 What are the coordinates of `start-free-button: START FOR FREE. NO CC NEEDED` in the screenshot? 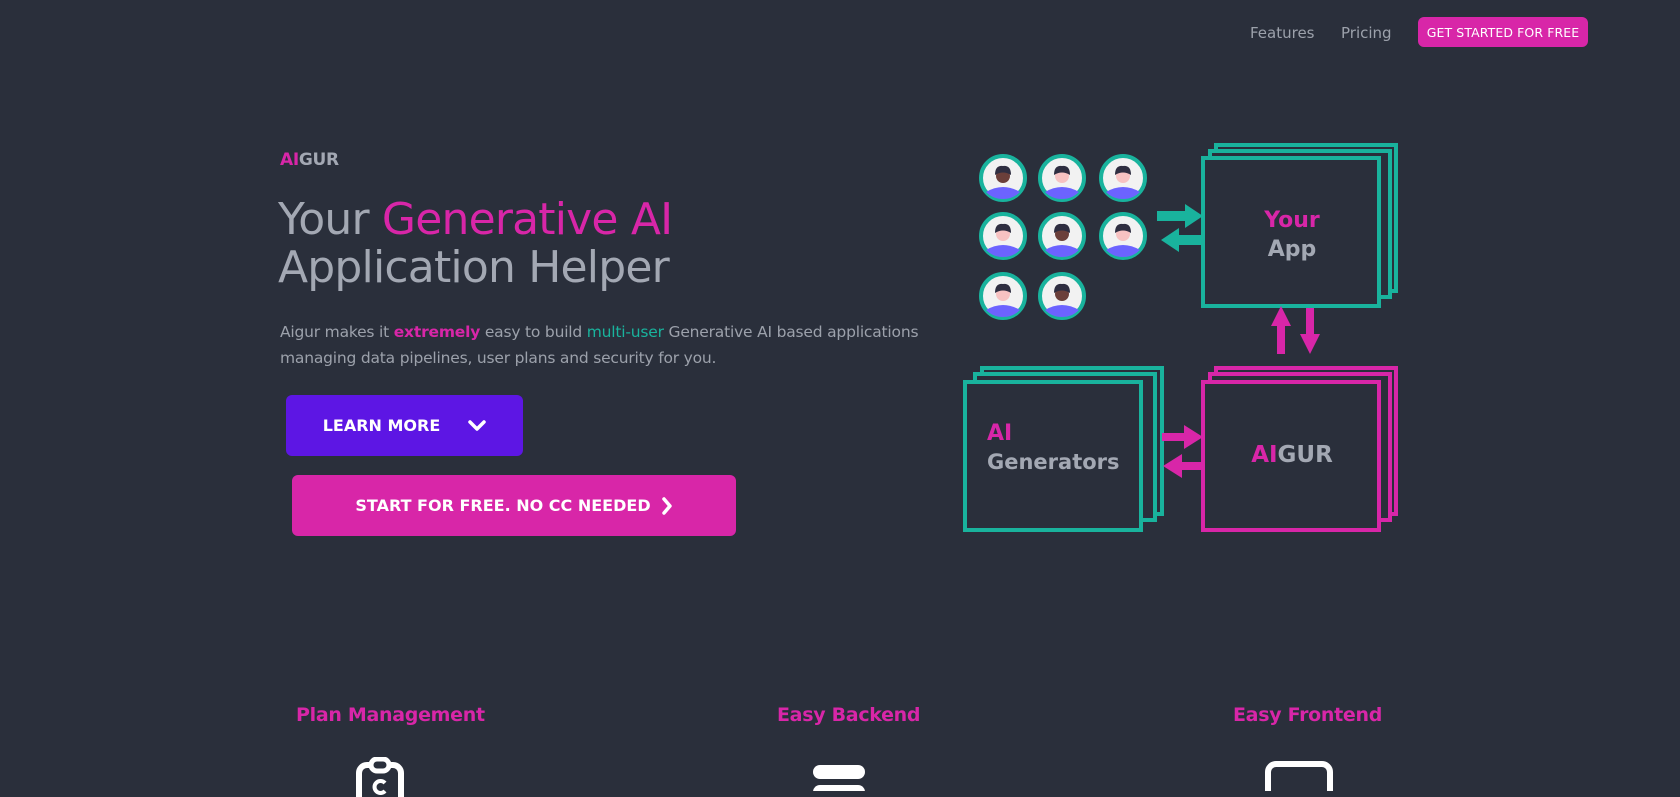 It's located at (514, 505).